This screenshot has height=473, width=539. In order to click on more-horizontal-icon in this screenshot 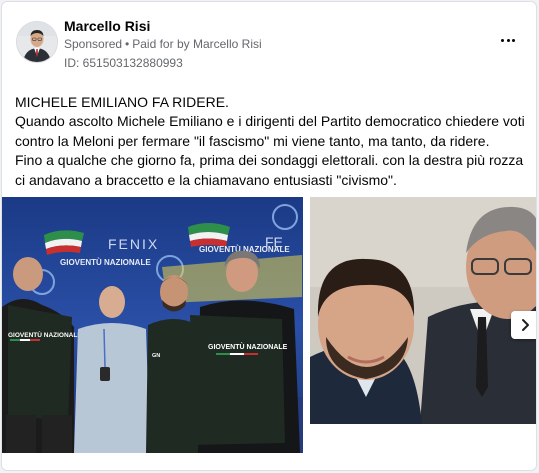, I will do `click(502, 40)`.